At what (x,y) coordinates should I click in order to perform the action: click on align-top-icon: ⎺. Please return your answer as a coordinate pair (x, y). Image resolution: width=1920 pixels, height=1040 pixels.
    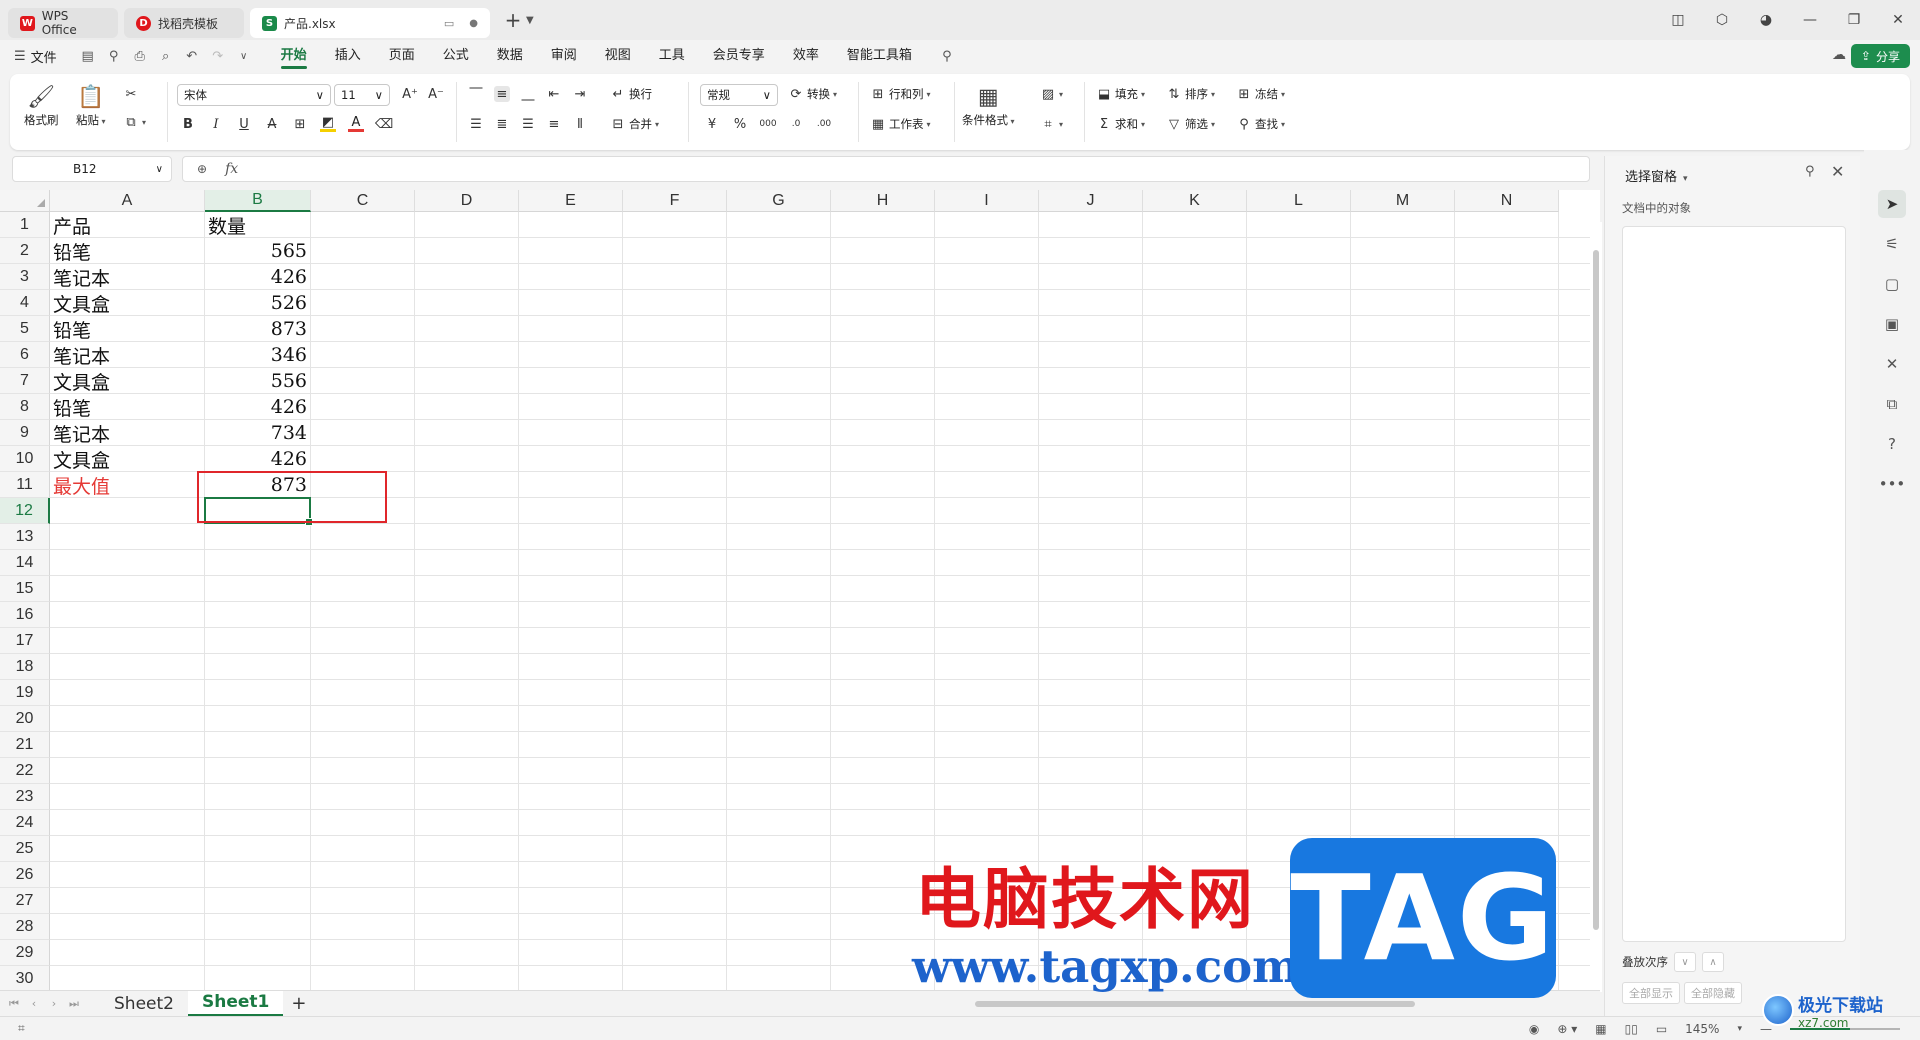
    Looking at the image, I should click on (476, 94).